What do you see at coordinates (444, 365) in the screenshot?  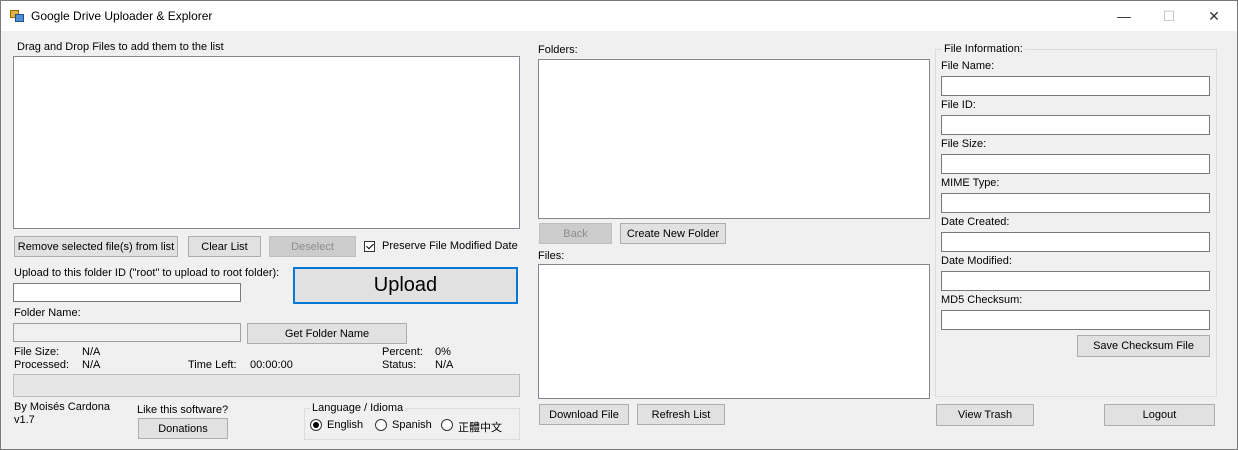 I see `status-value: N/A` at bounding box center [444, 365].